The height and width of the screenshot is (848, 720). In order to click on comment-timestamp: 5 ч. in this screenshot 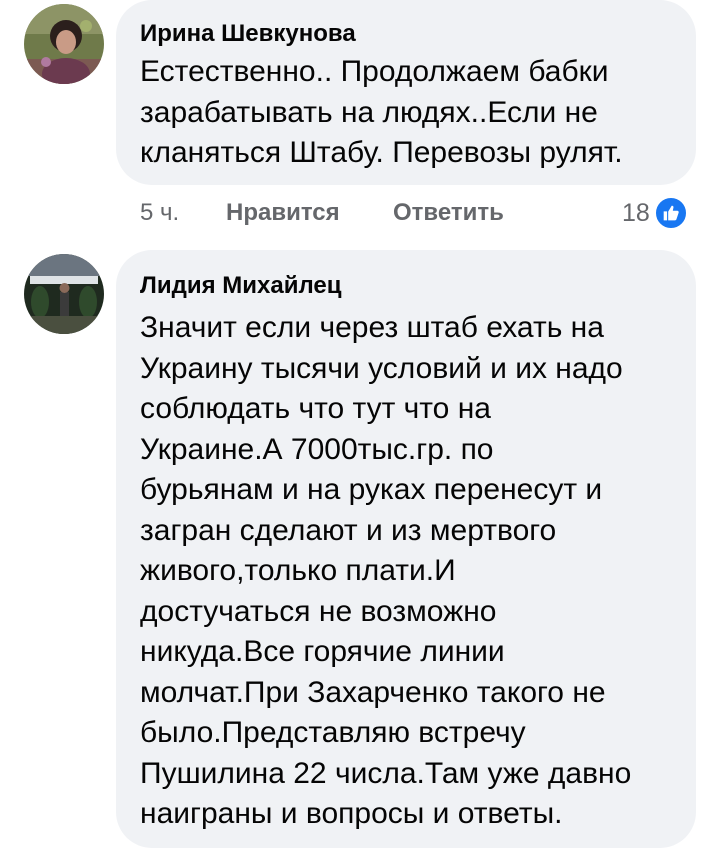, I will do `click(159, 213)`.